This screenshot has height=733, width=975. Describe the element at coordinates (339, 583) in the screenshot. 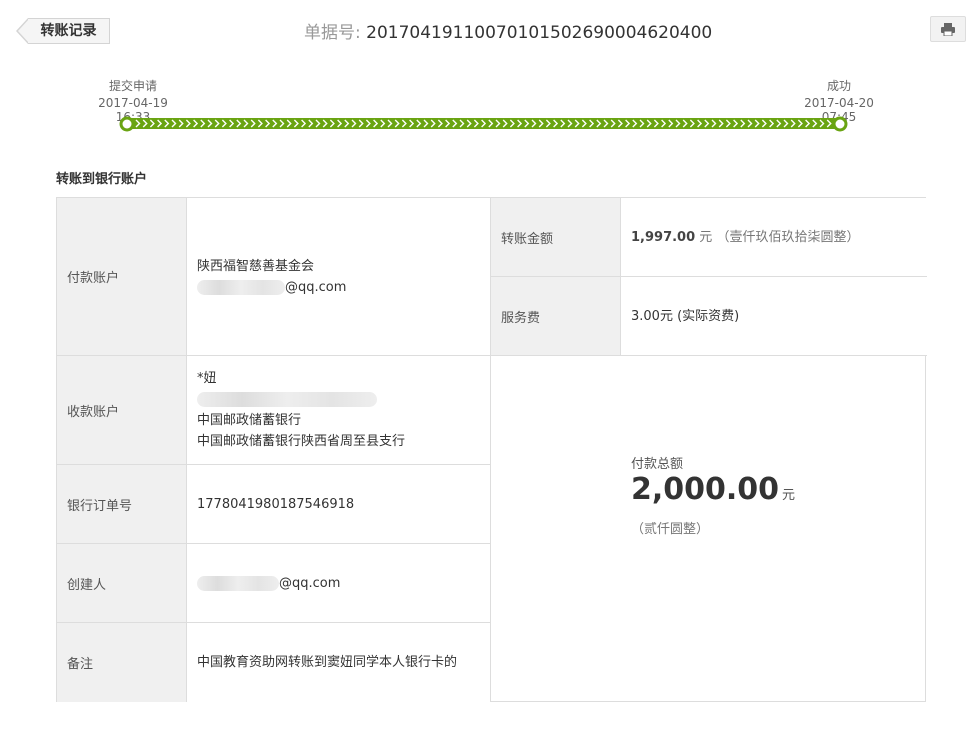

I see `creator-value: @qq.com` at that location.